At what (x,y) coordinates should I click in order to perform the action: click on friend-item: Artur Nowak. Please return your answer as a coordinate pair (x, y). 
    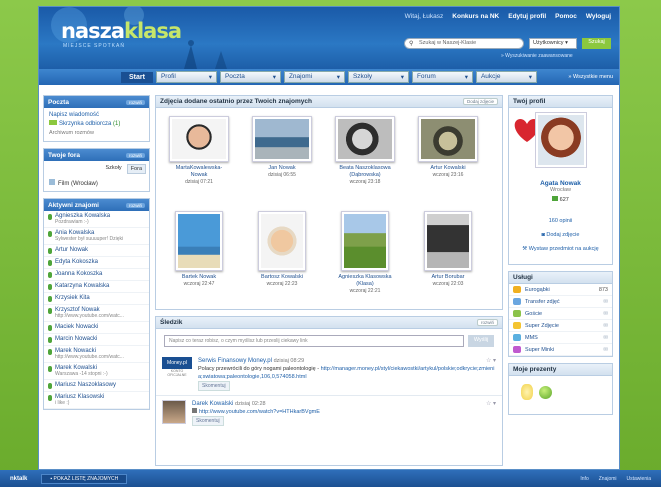
    Looking at the image, I should click on (96, 251).